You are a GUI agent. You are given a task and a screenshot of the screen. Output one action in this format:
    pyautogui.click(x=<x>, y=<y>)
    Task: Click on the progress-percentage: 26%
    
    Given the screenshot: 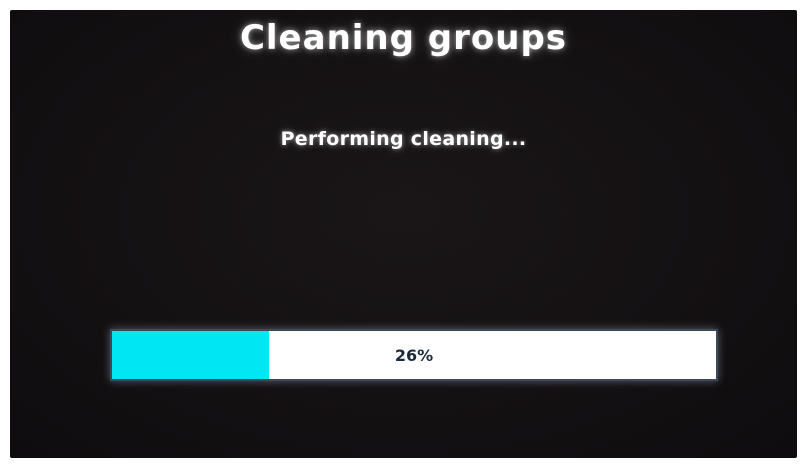 What is the action you would take?
    pyautogui.click(x=414, y=355)
    